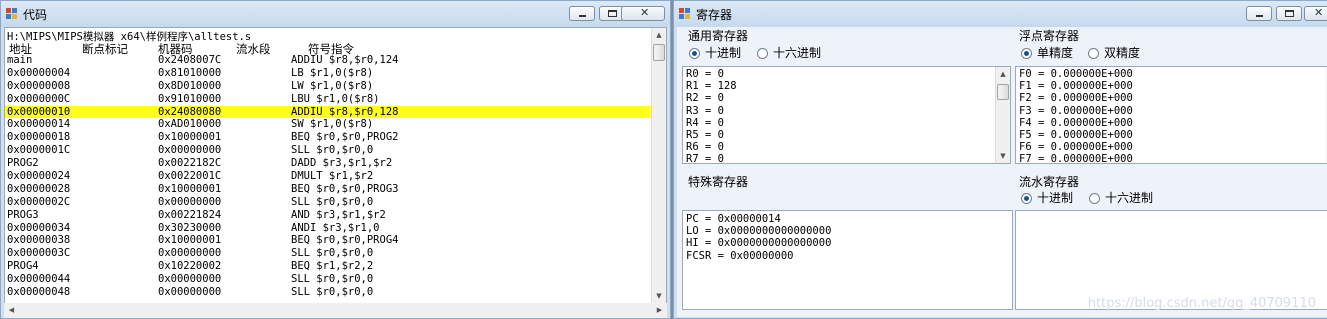  I want to click on row-instruction: AND $r3,$r1,$r2, so click(338, 214).